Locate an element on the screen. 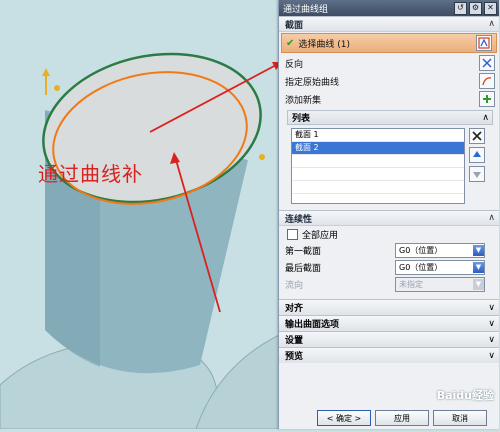  dialog-titlebar: 通过曲线组 ↺ ⚙ ✕ is located at coordinates (389, 8).